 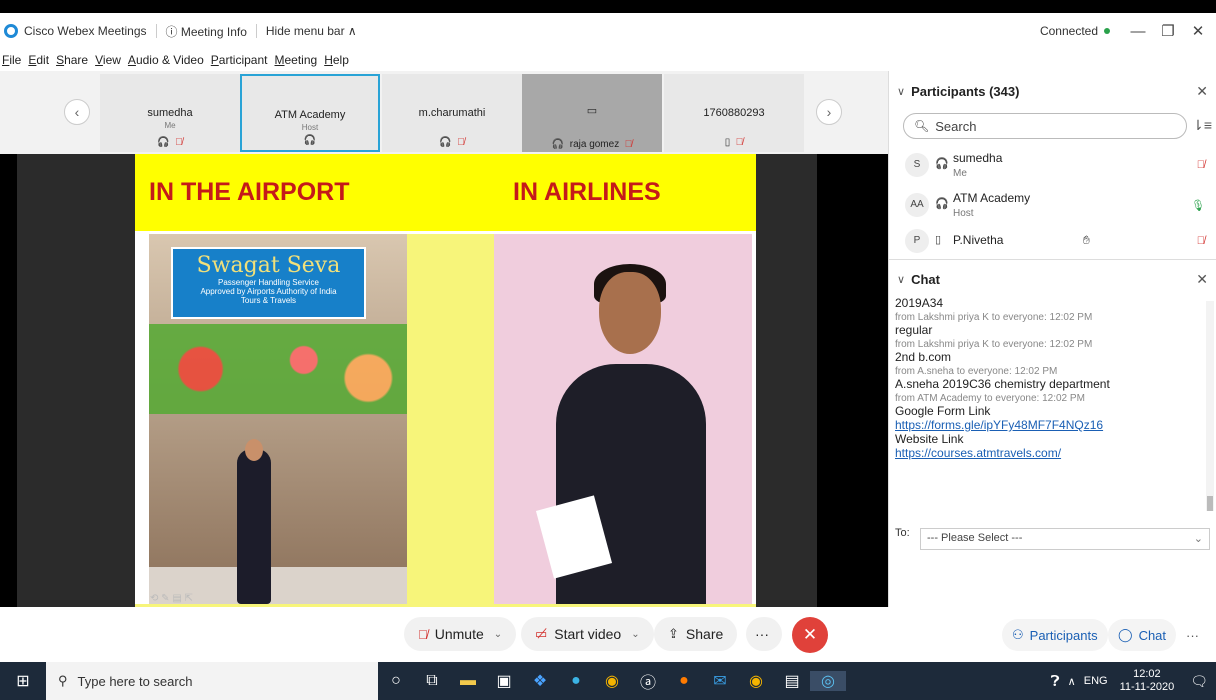 What do you see at coordinates (336, 60) in the screenshot?
I see `menu-help: Help` at bounding box center [336, 60].